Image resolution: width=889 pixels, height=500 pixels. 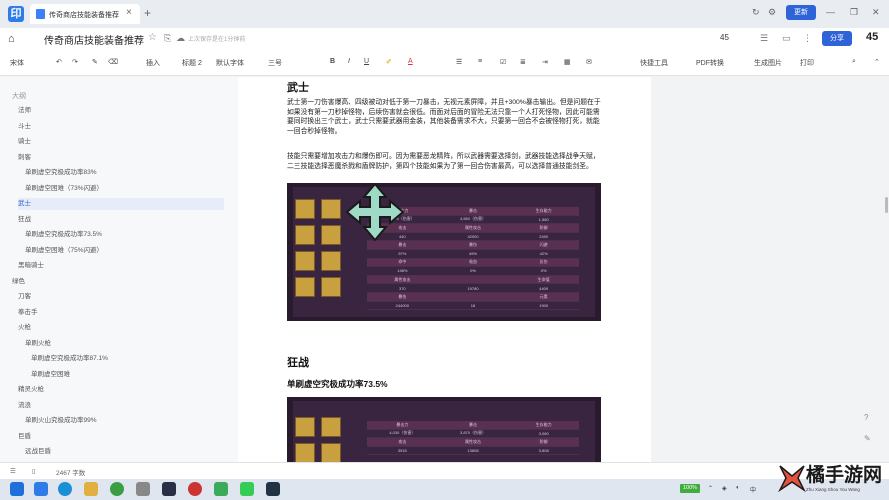 I want to click on outline-toggle-icon: ☰, so click(x=13, y=471).